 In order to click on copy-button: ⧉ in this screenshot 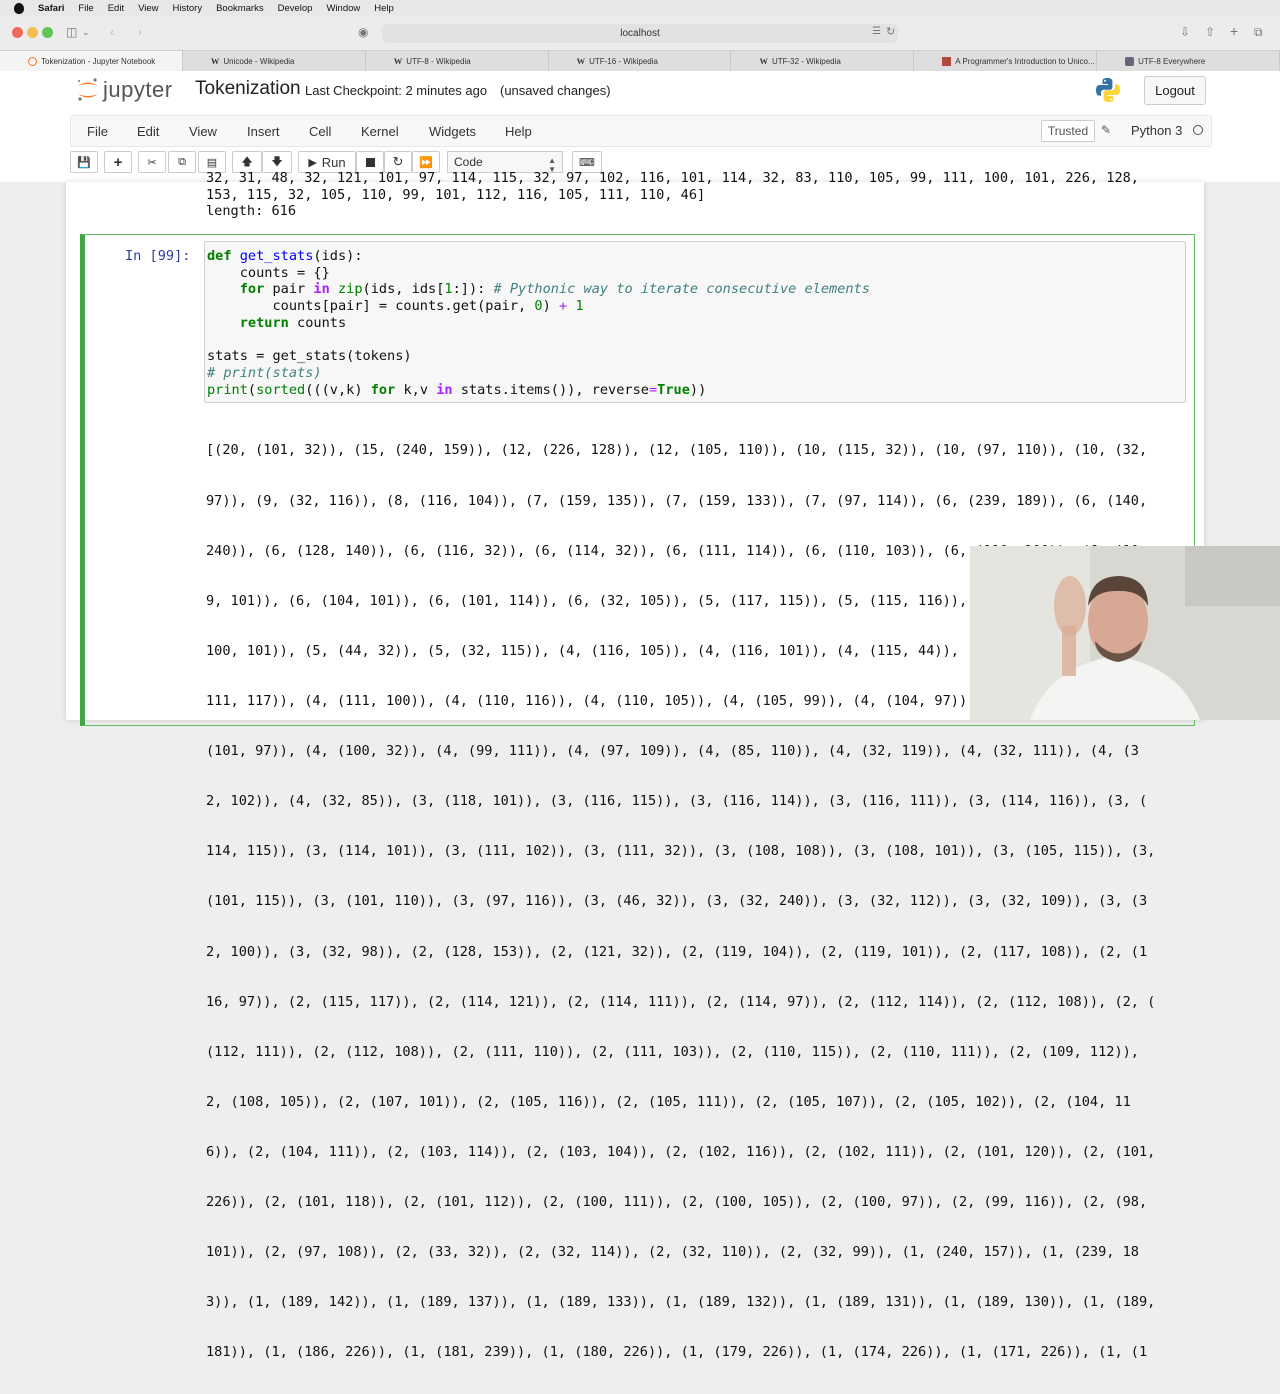, I will do `click(182, 162)`.